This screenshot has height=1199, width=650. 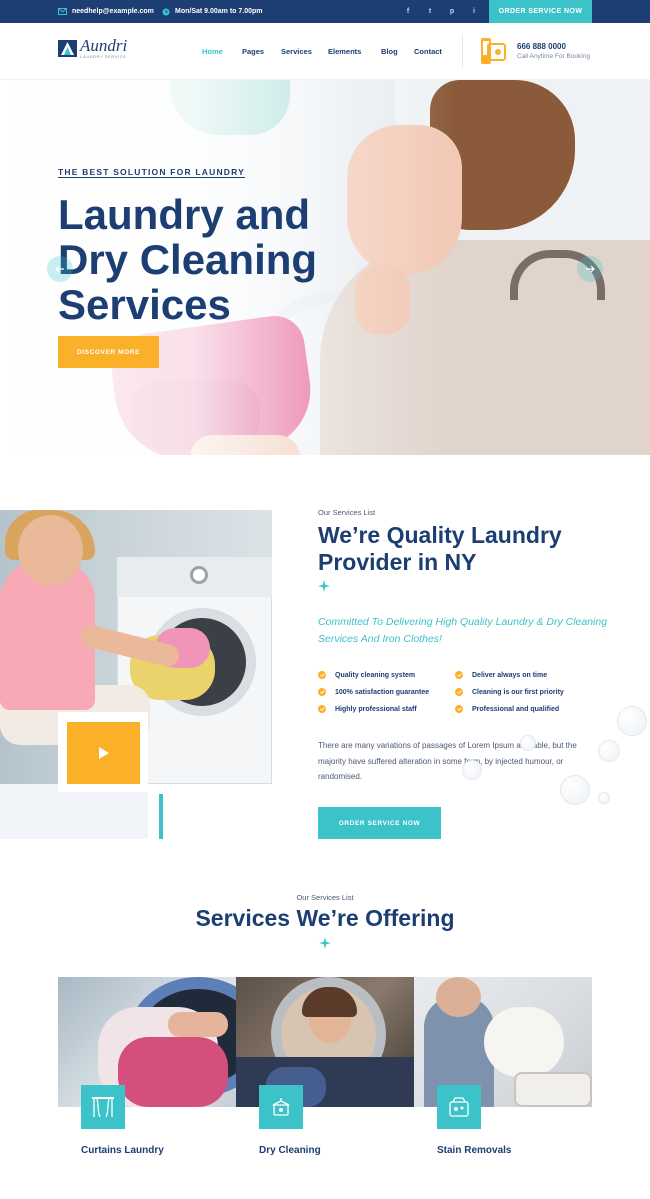 What do you see at coordinates (325, 897) in the screenshot?
I see `services-kicker: Our Services List` at bounding box center [325, 897].